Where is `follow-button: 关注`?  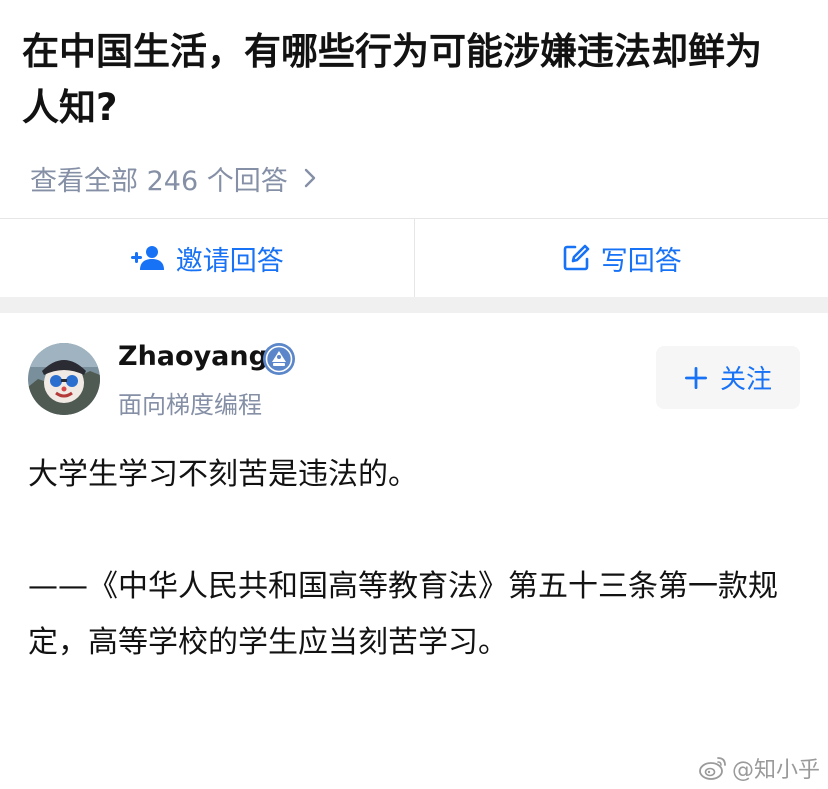 follow-button: 关注 is located at coordinates (728, 377).